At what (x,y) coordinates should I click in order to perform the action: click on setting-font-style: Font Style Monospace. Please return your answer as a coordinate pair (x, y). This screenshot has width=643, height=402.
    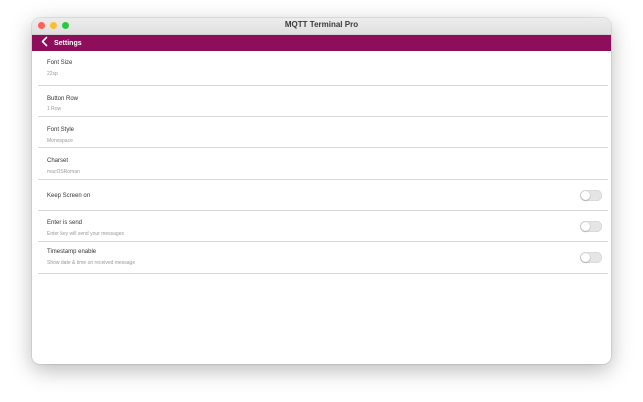
    Looking at the image, I should click on (323, 132).